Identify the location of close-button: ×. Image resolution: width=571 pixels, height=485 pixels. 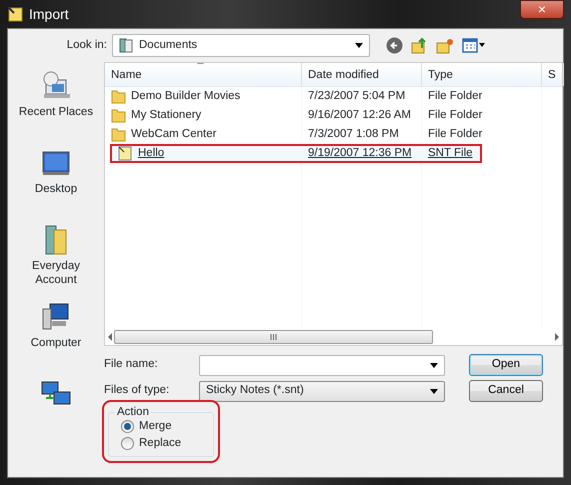
(542, 9).